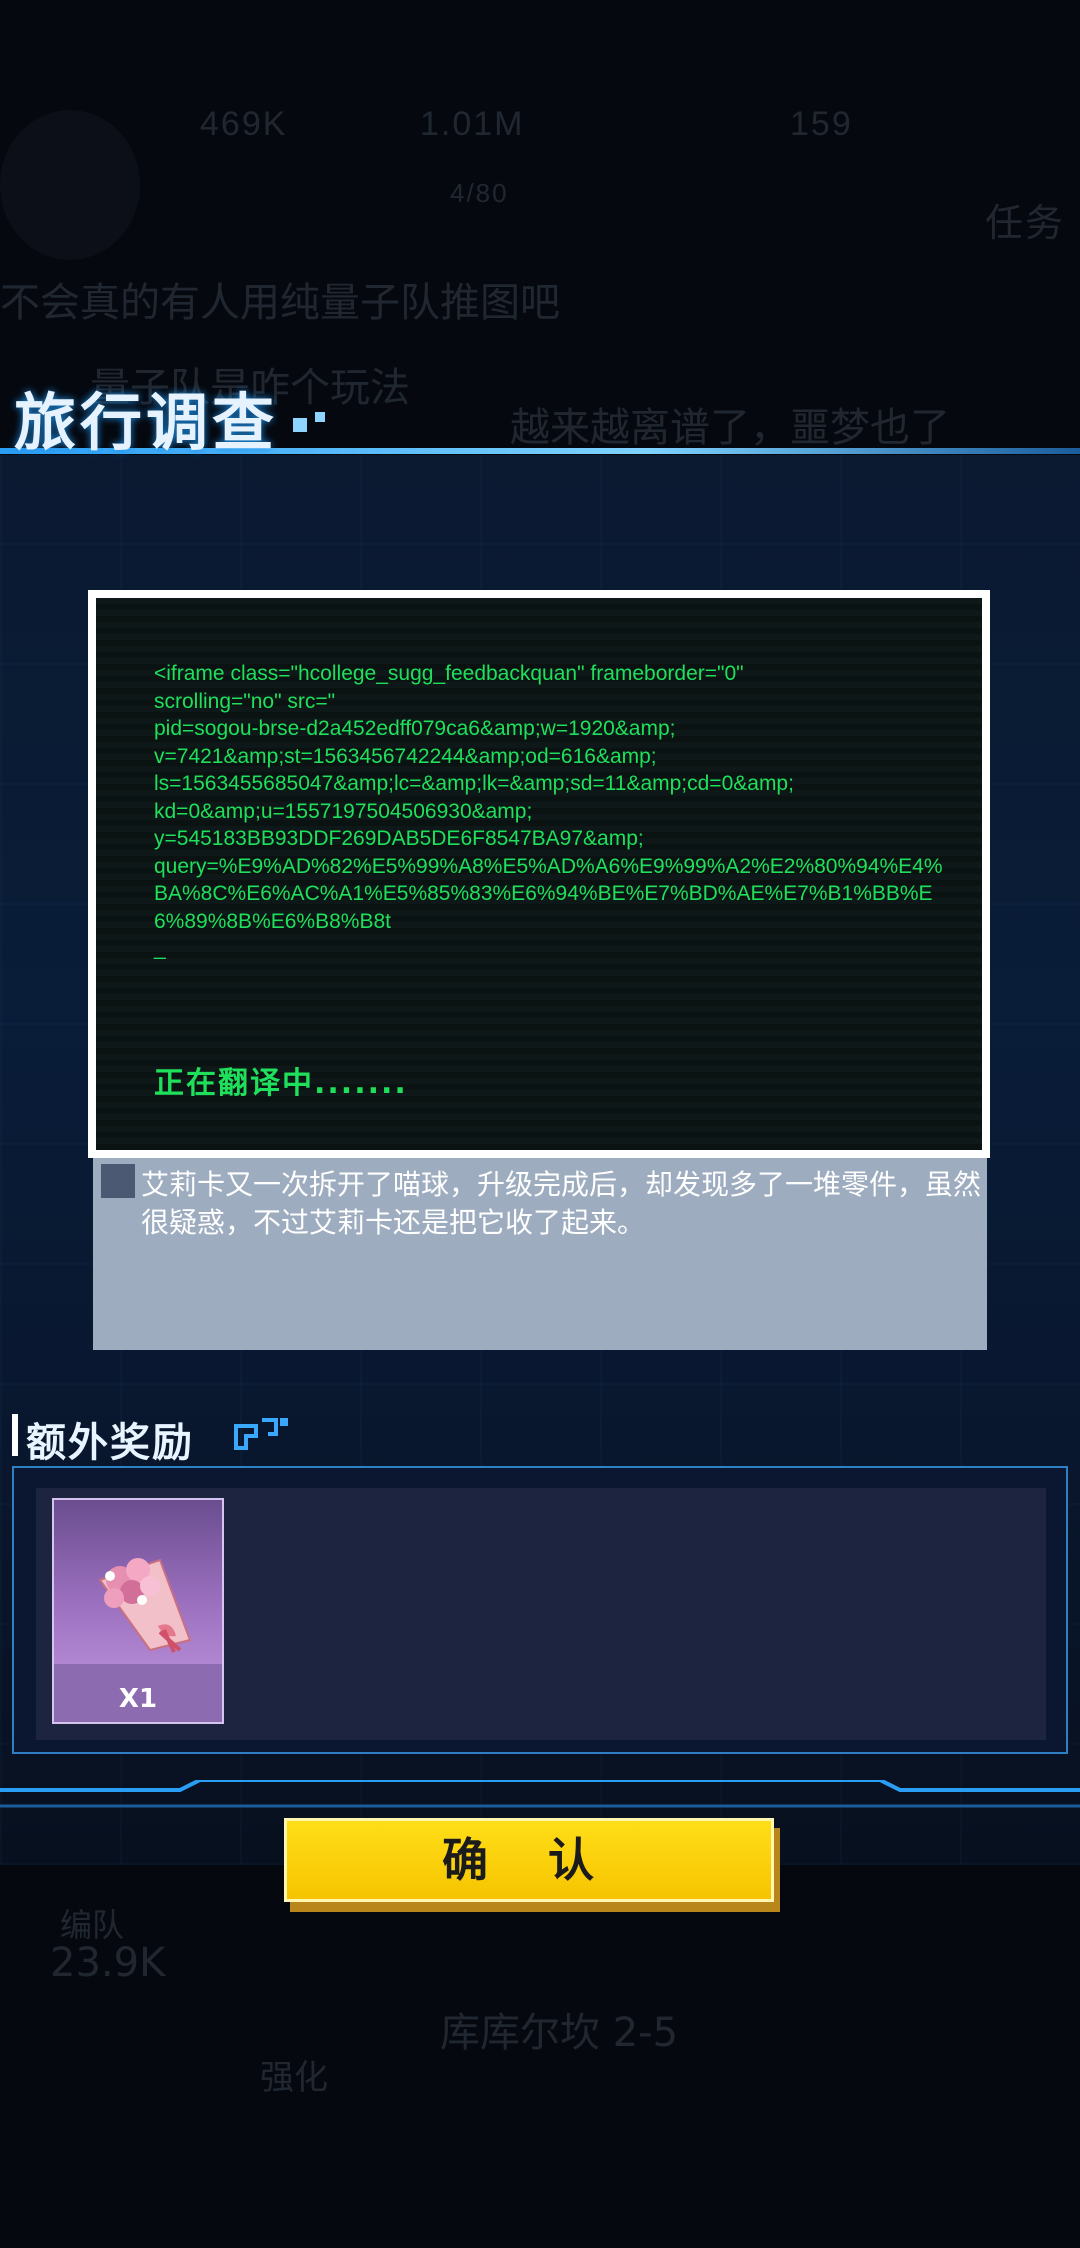 Image resolution: width=1080 pixels, height=2248 pixels. What do you see at coordinates (244, 124) in the screenshot?
I see `share-stat: 469K` at bounding box center [244, 124].